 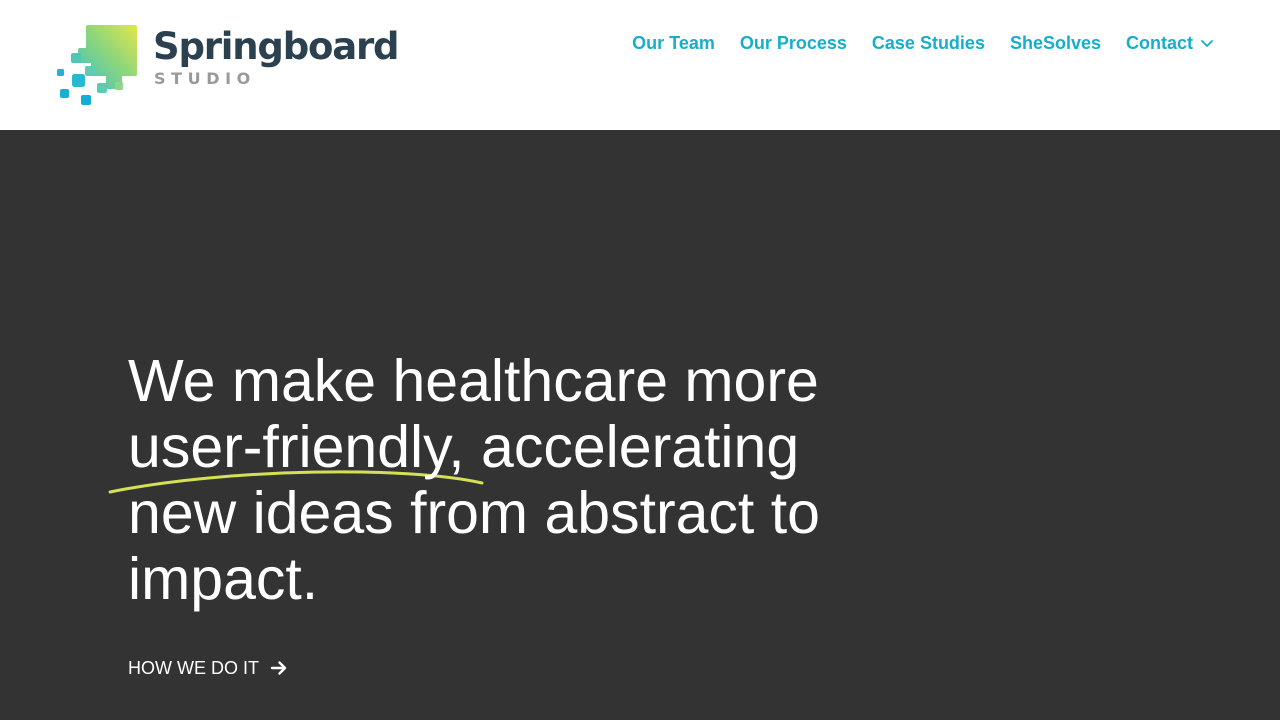 I want to click on nav-link-our-process: Our Process, so click(x=793, y=43).